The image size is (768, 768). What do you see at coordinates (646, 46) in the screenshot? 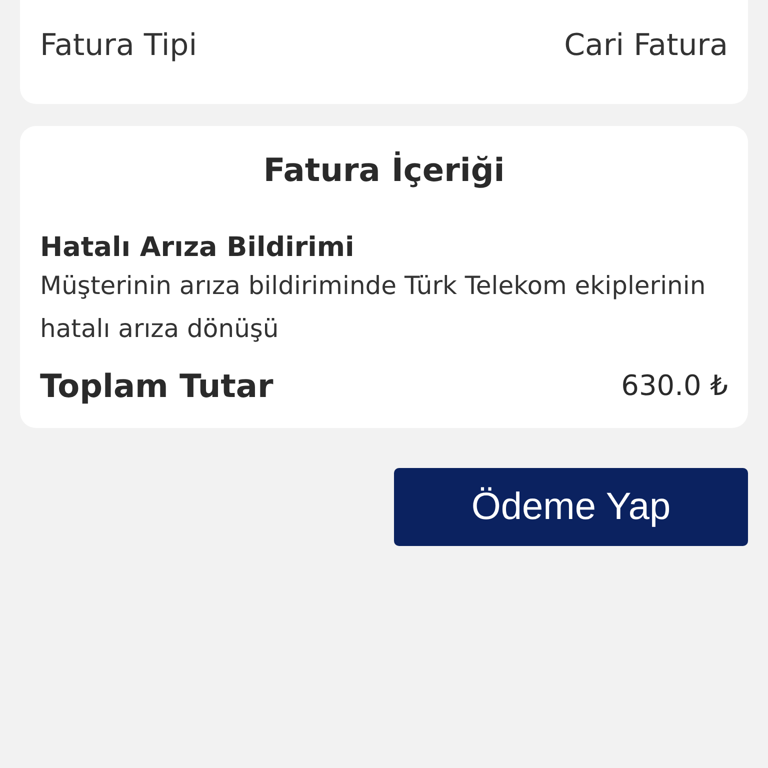
I see `invoice-type-value: Cari Fatura` at bounding box center [646, 46].